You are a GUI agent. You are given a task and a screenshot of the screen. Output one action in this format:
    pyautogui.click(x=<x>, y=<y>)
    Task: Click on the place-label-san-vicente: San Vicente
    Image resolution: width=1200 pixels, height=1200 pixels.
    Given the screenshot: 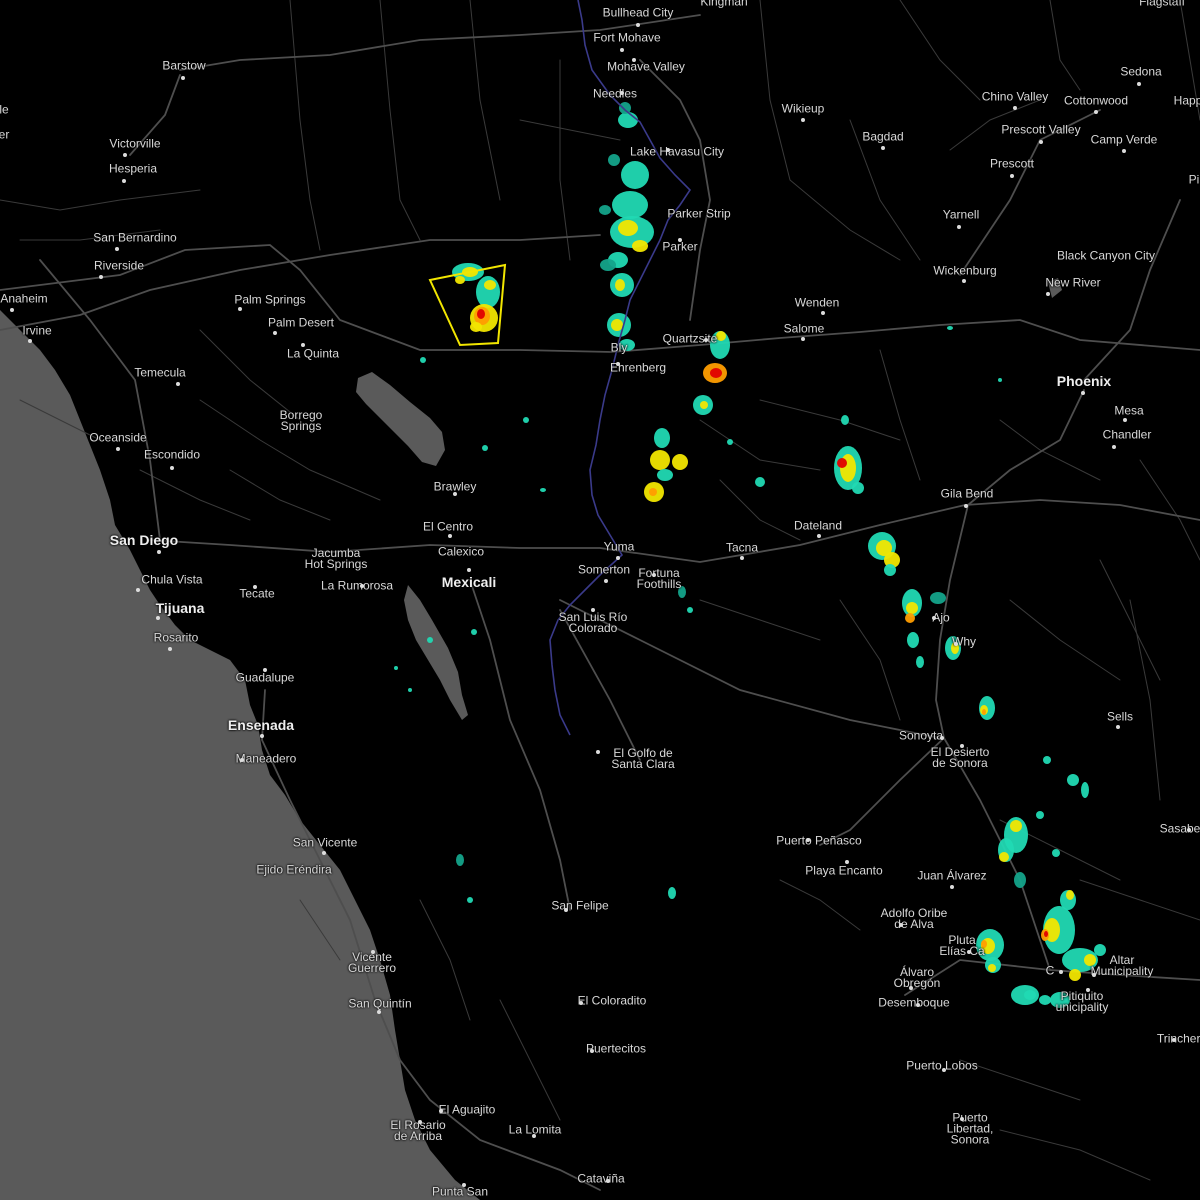 What is the action you would take?
    pyautogui.click(x=325, y=842)
    